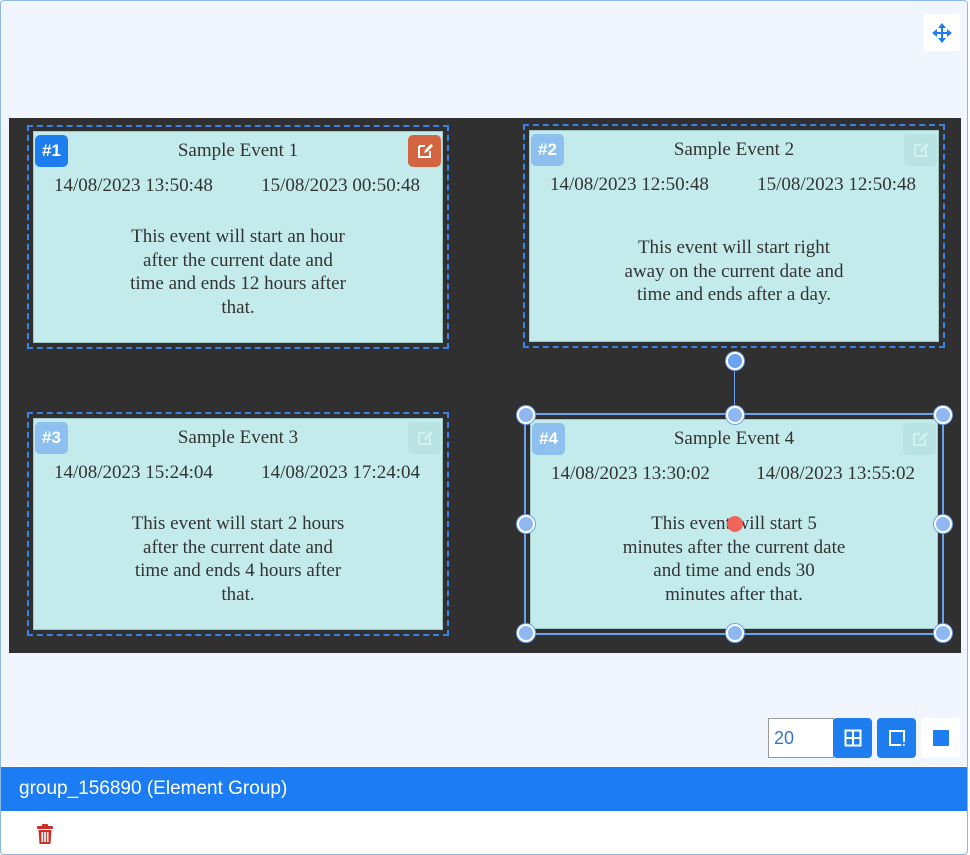 Image resolution: width=970 pixels, height=855 pixels. What do you see at coordinates (943, 633) in the screenshot?
I see `resize-handle-bottom-right` at bounding box center [943, 633].